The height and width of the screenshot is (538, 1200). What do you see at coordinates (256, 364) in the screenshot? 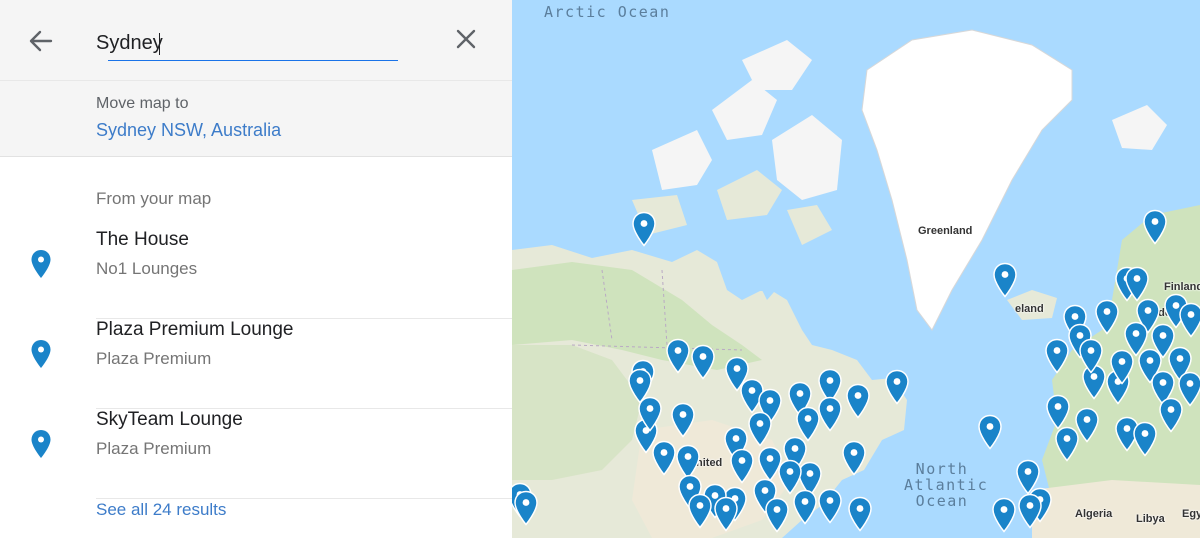
I see `result-item: Plaza Premium Lounge Plaza Premium` at bounding box center [256, 364].